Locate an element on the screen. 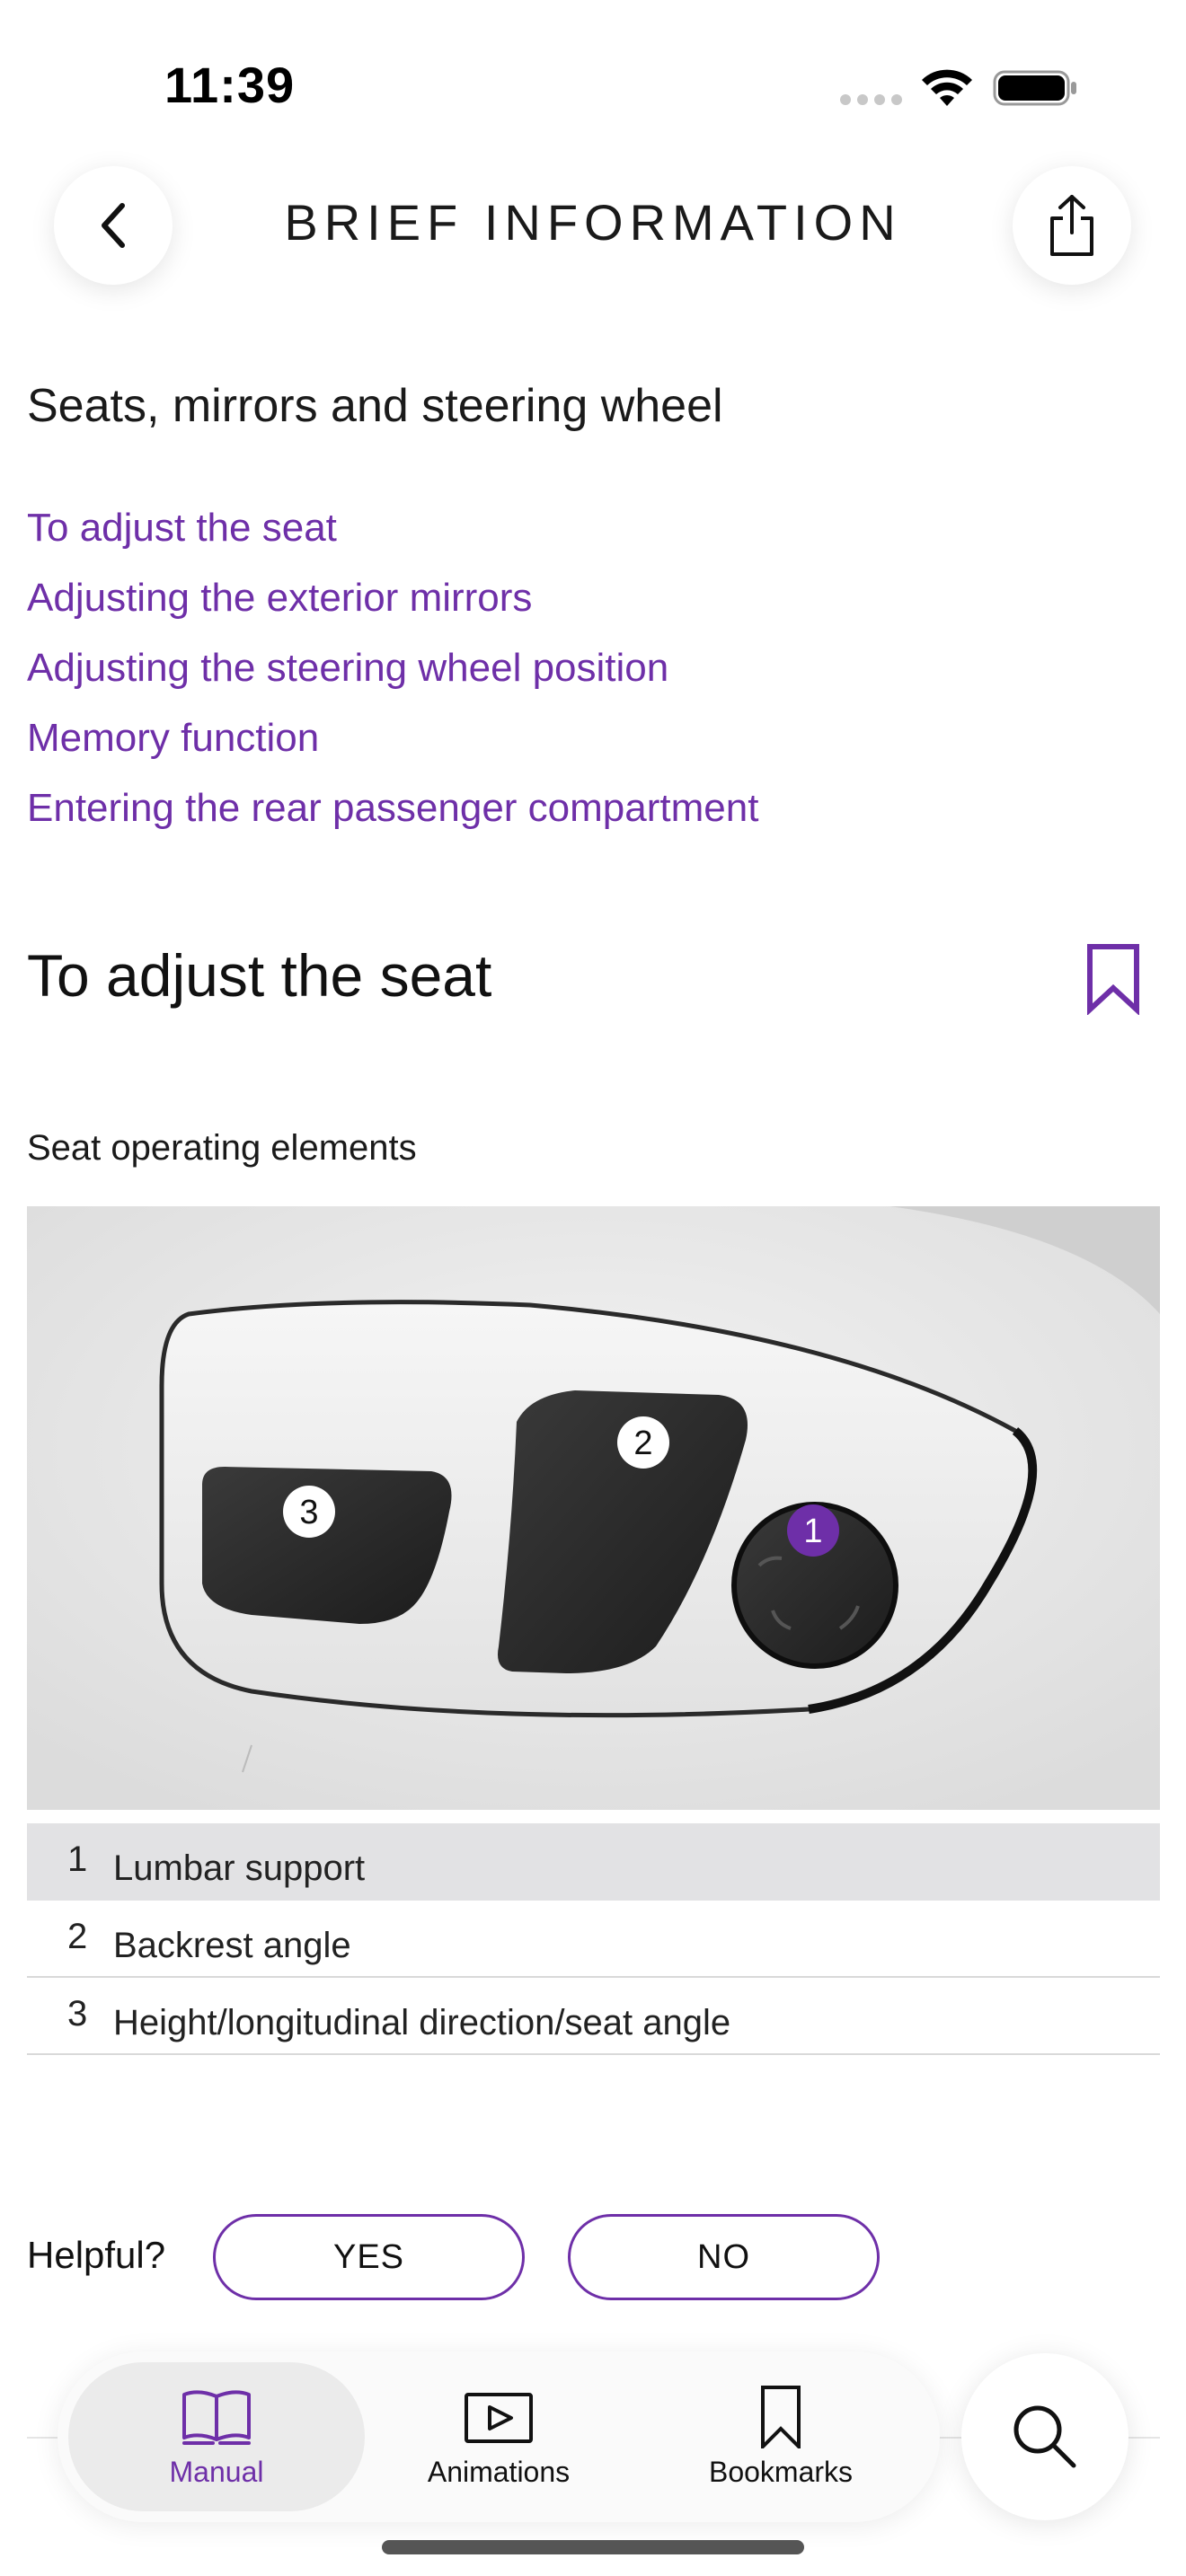 The height and width of the screenshot is (2576, 1186). topic-title: To adjust the seat is located at coordinates (259, 975).